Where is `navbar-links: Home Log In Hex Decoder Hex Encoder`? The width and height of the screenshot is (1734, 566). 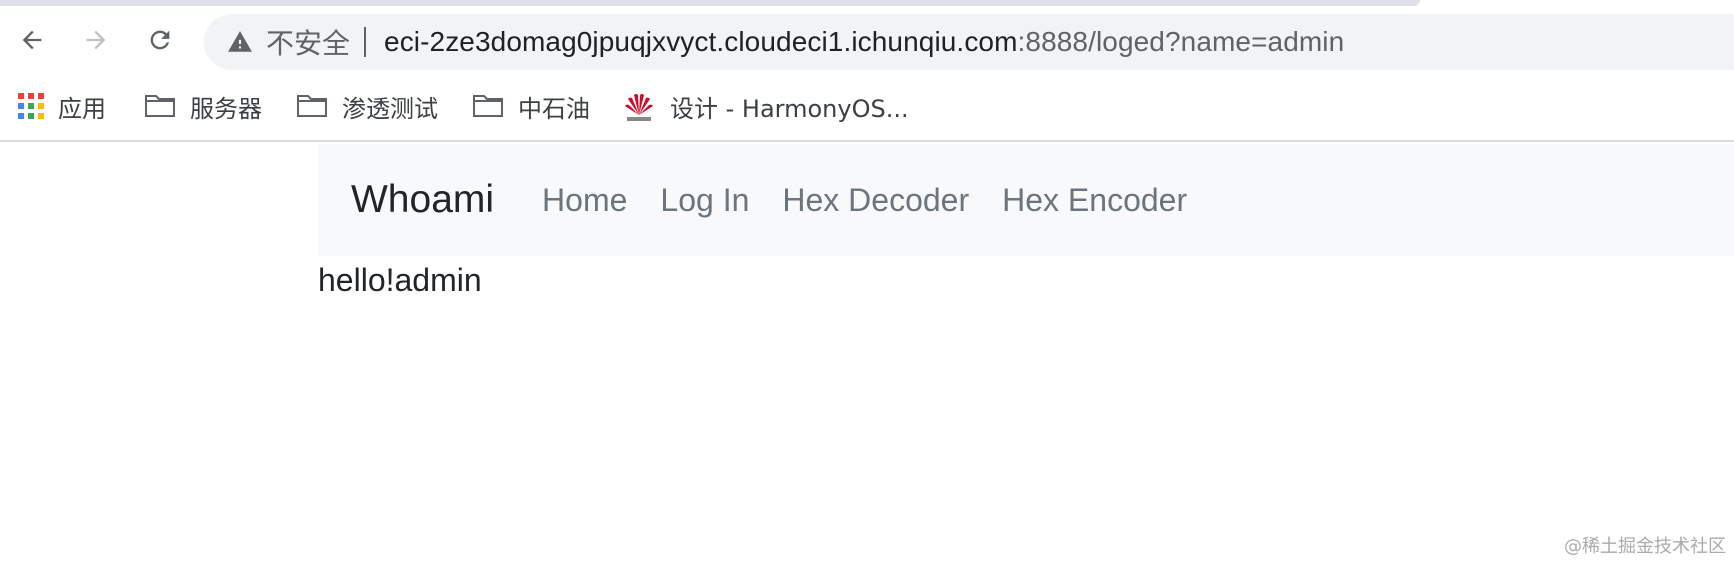
navbar-links: Home Log In Hex Decoder Hex Encoder is located at coordinates (881, 200).